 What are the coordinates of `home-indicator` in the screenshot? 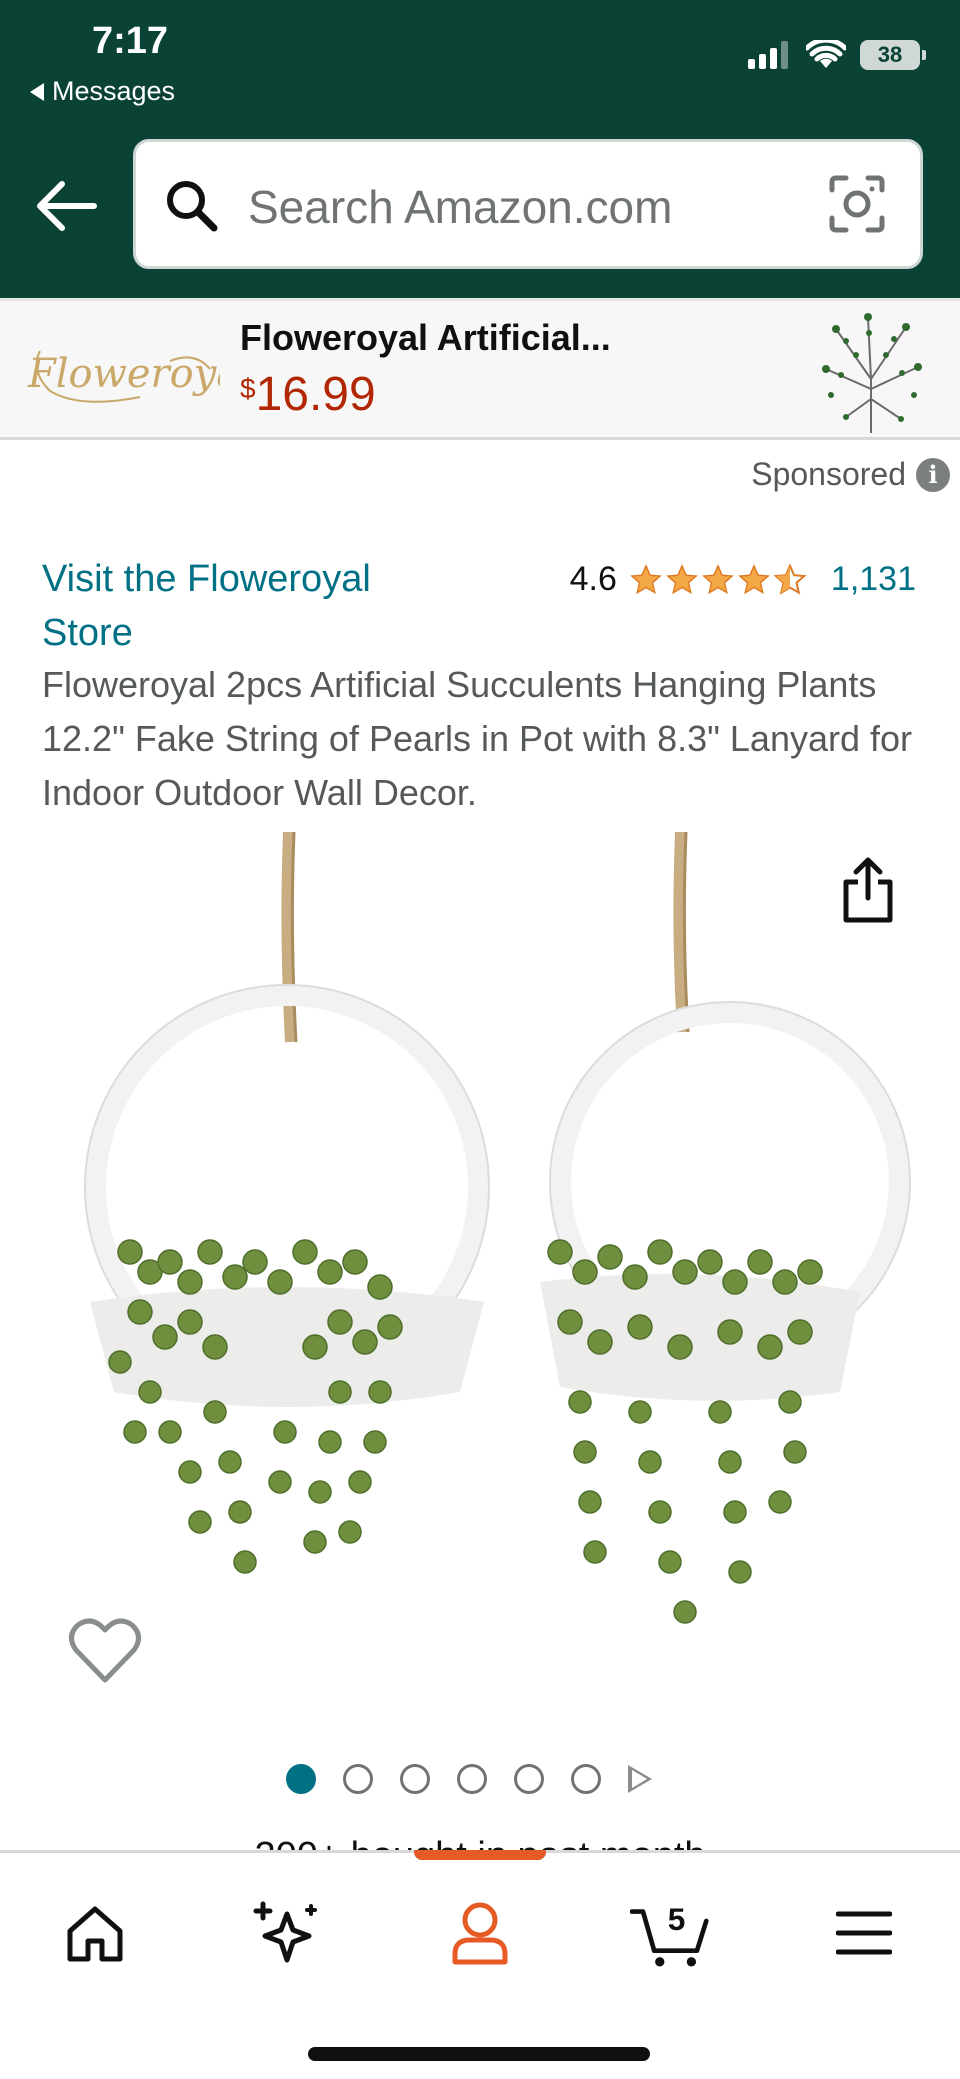 It's located at (479, 2054).